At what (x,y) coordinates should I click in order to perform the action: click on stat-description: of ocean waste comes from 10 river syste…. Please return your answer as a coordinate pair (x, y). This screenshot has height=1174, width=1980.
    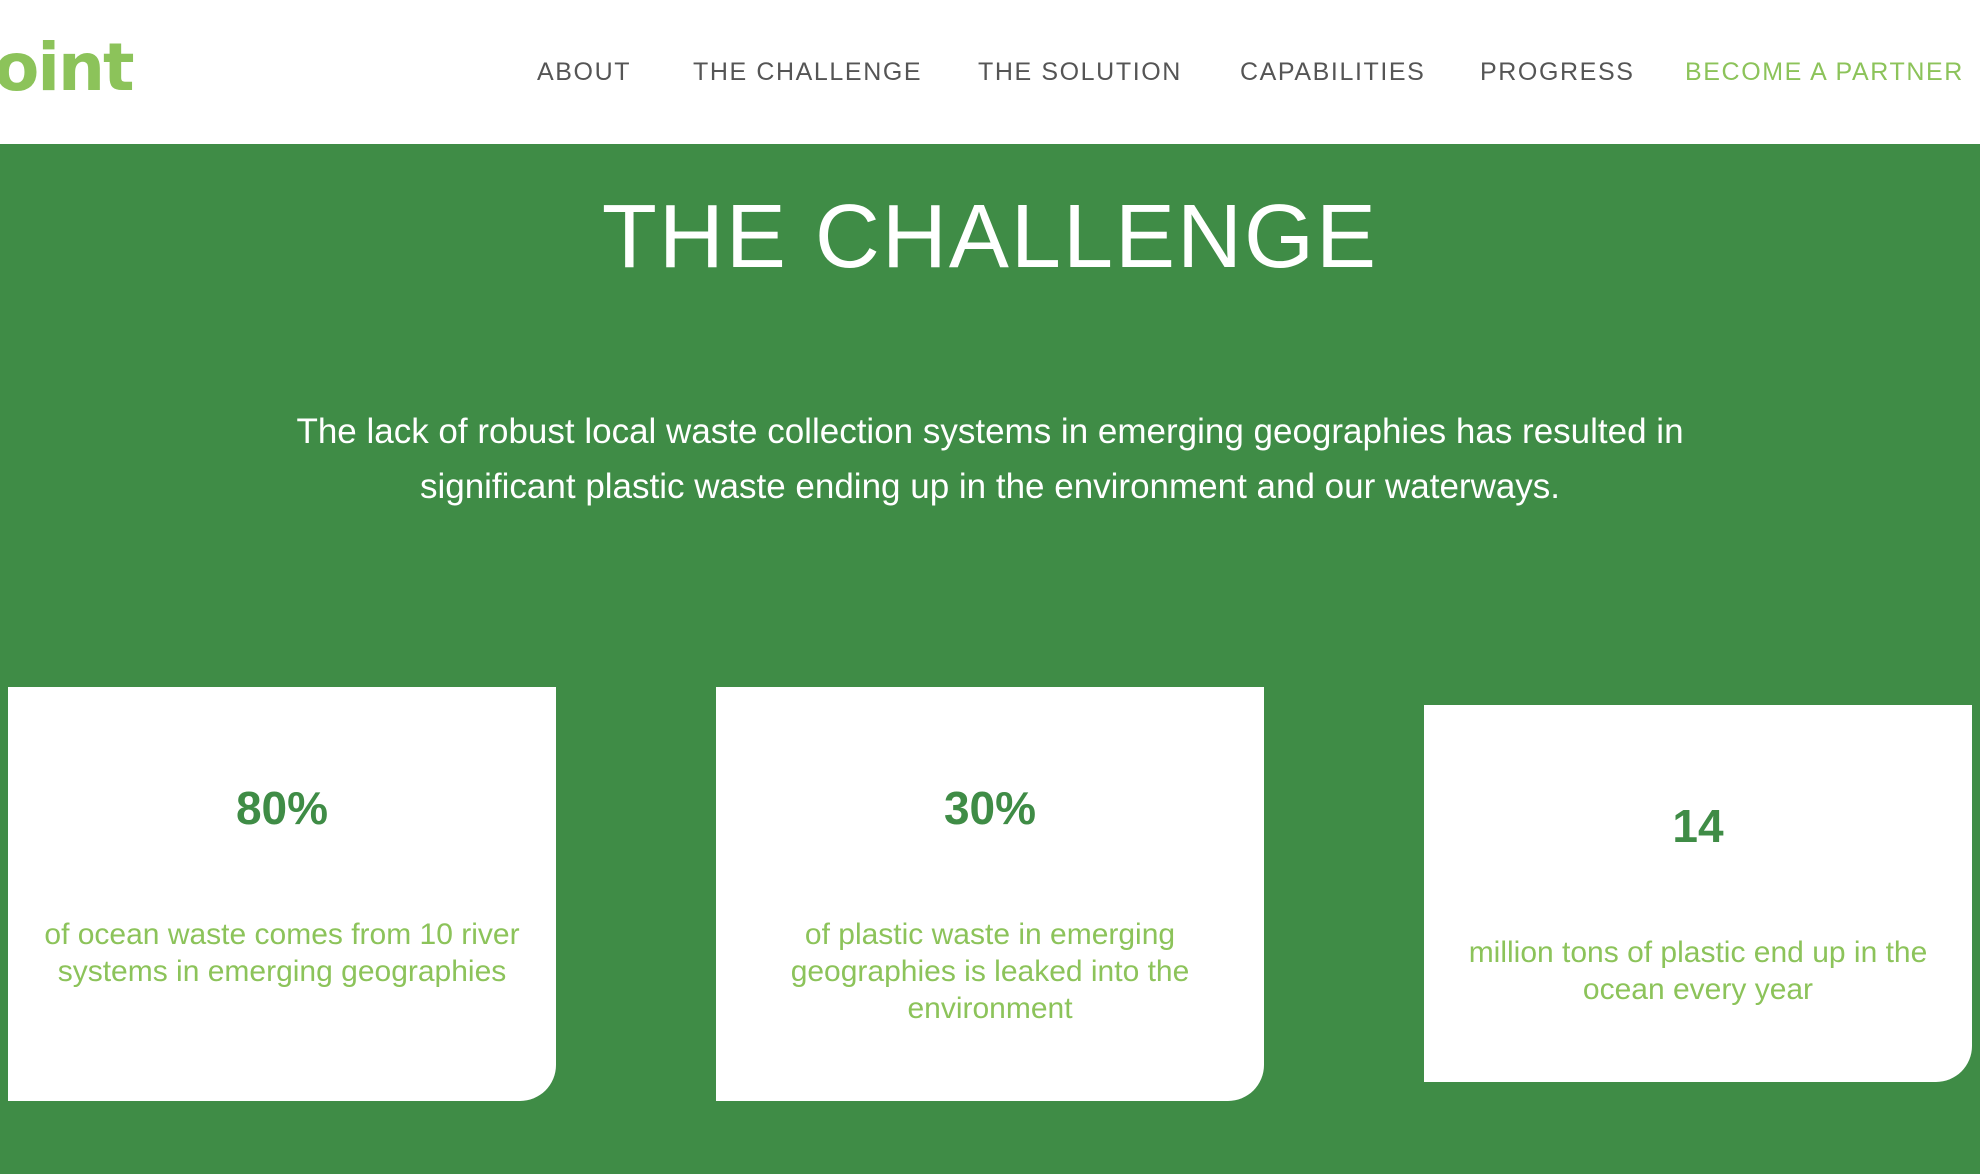
    Looking at the image, I should click on (282, 953).